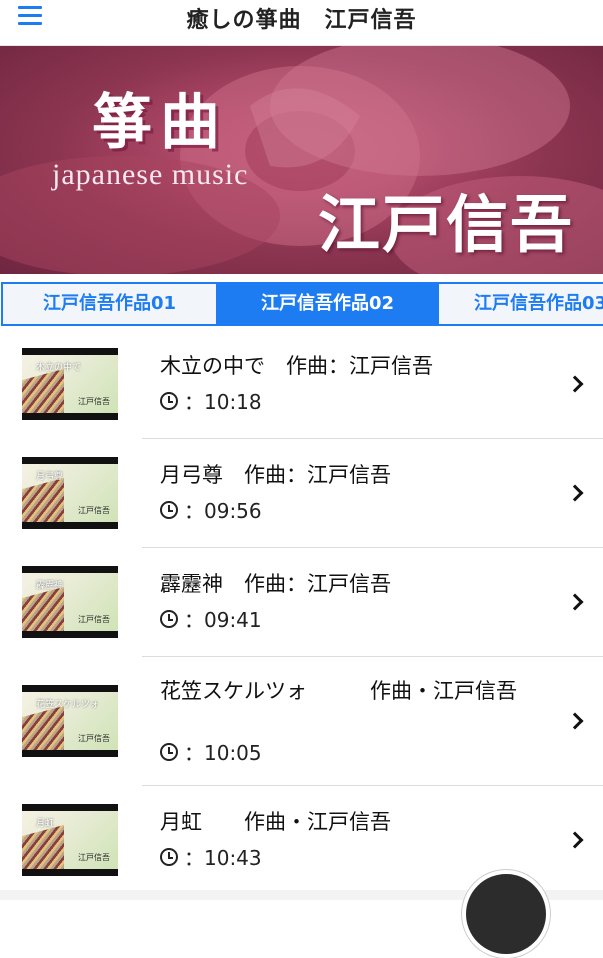 Image resolution: width=603 pixels, height=958 pixels. Describe the element at coordinates (301, 20) in the screenshot. I see `app-title: 癒しの箏曲 江戸信吾` at that location.